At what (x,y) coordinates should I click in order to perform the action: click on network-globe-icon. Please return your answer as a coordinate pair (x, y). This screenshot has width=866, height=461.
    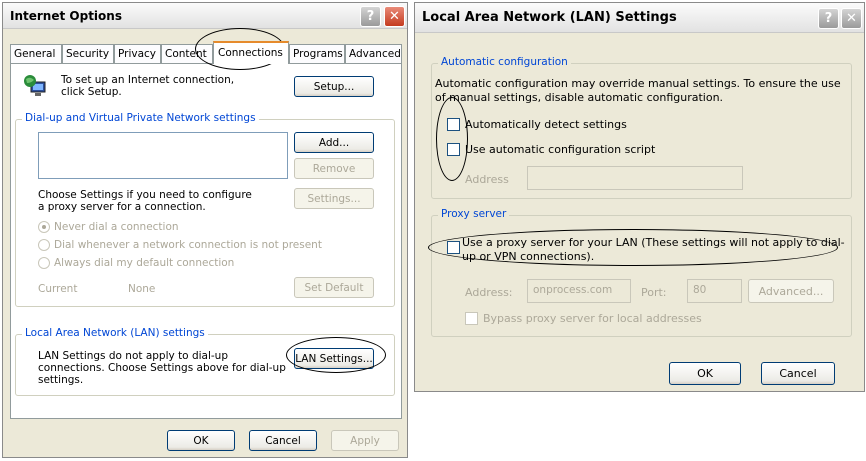
    Looking at the image, I should click on (35, 86).